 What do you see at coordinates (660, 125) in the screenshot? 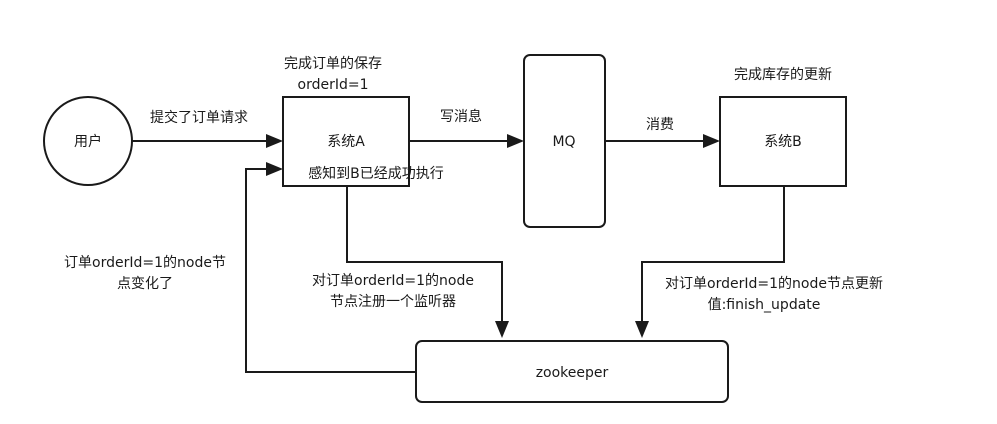
I see `consume-label: 消费` at bounding box center [660, 125].